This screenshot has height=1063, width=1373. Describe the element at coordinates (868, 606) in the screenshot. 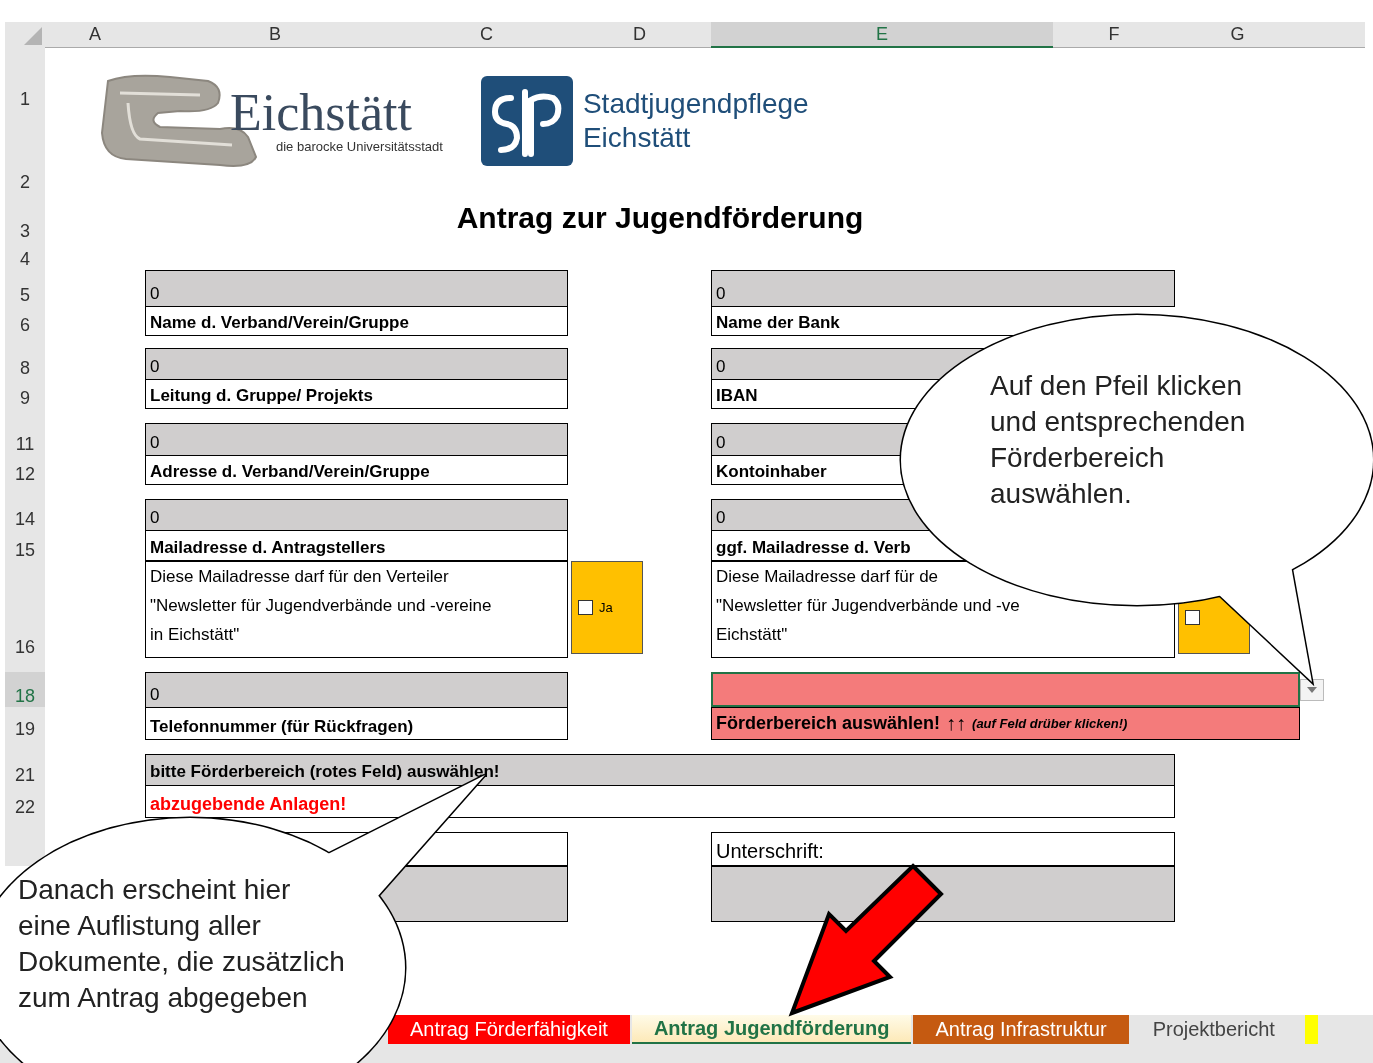

I see `newsletter-consent-text: "Newsletter für Jugendverbände und -ve` at that location.